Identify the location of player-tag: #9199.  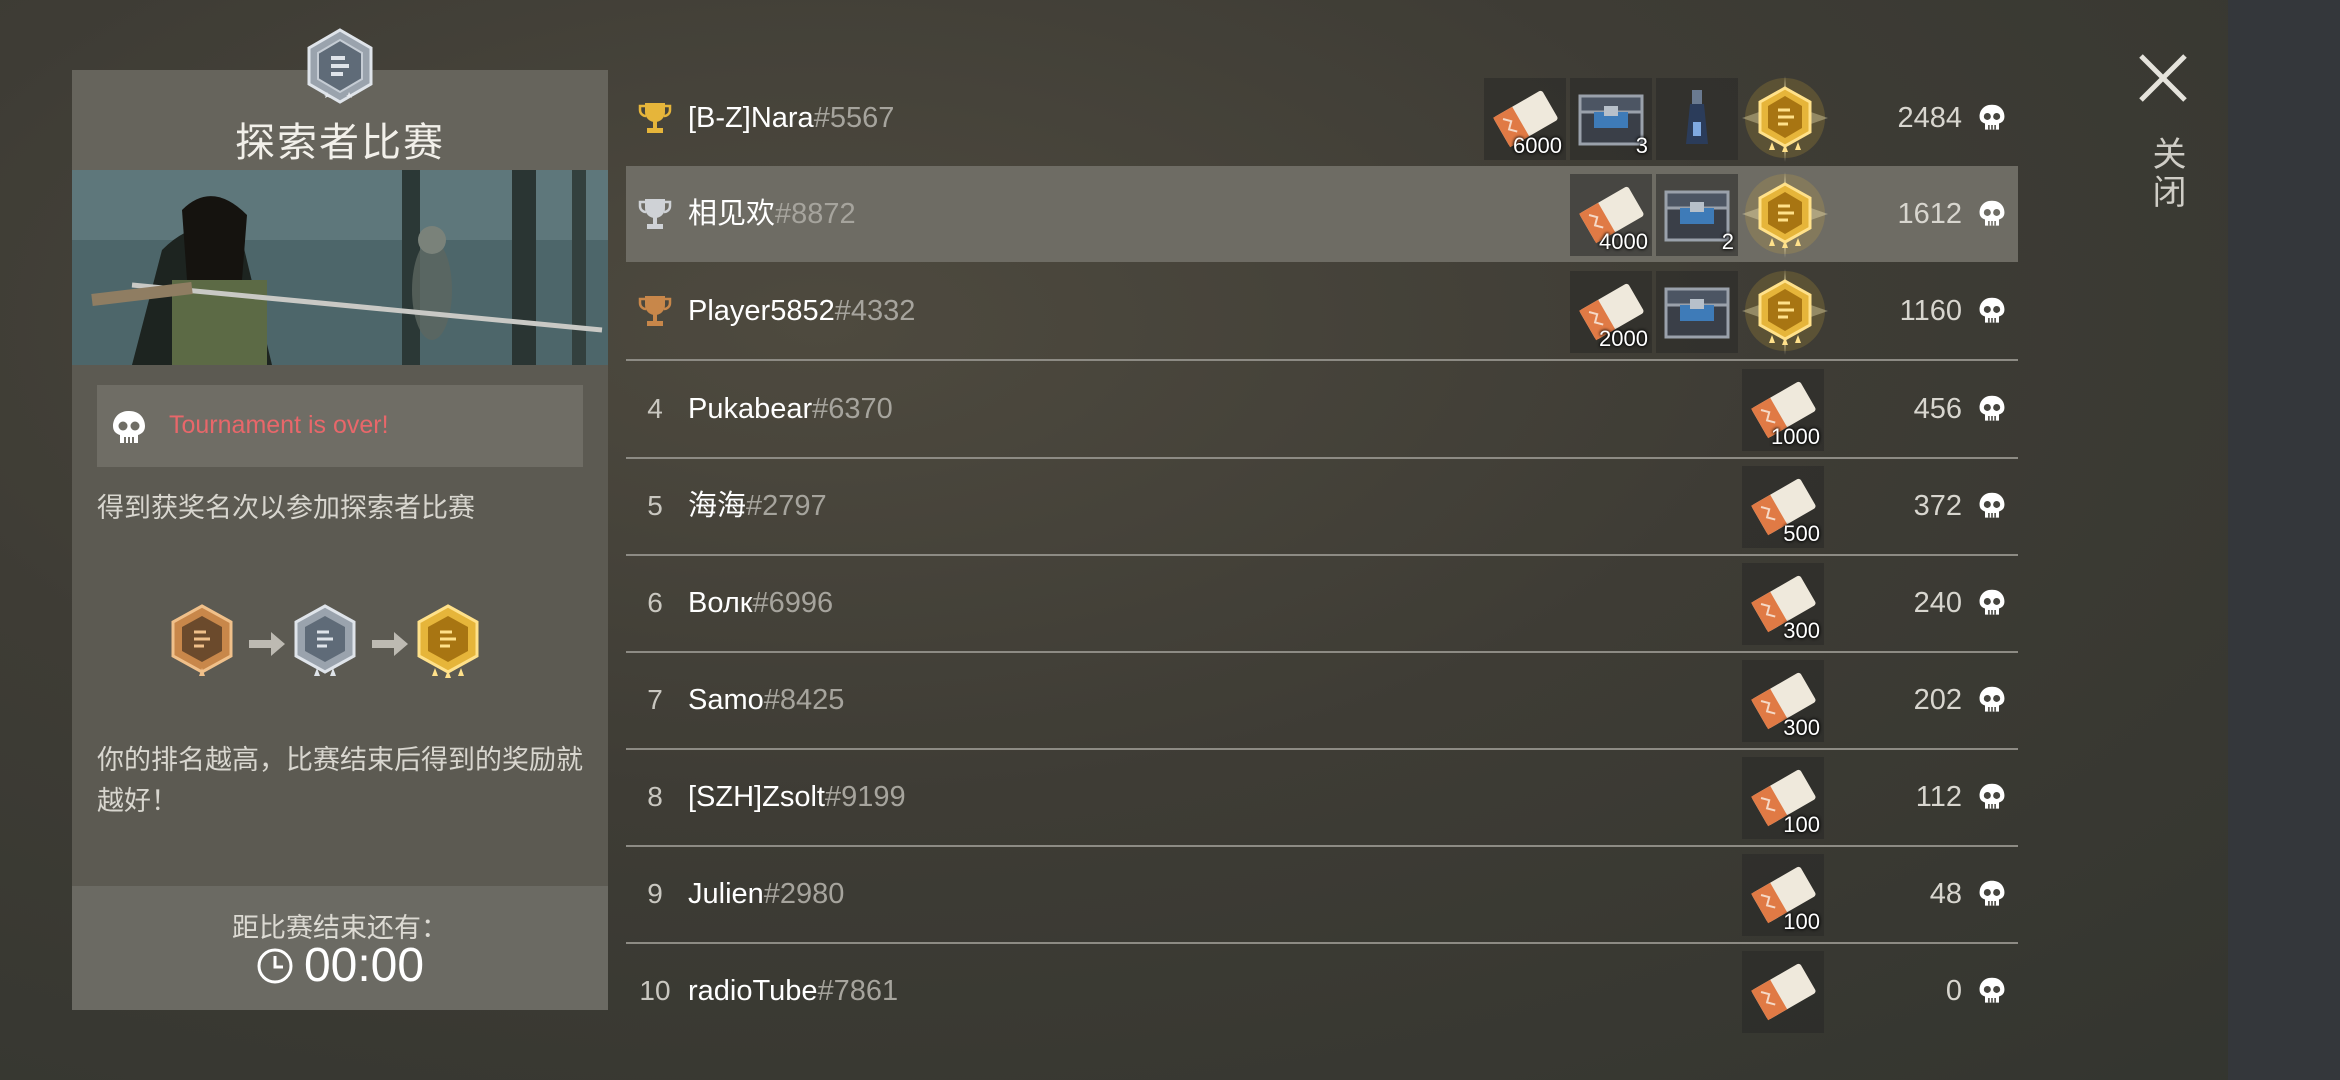
(865, 797).